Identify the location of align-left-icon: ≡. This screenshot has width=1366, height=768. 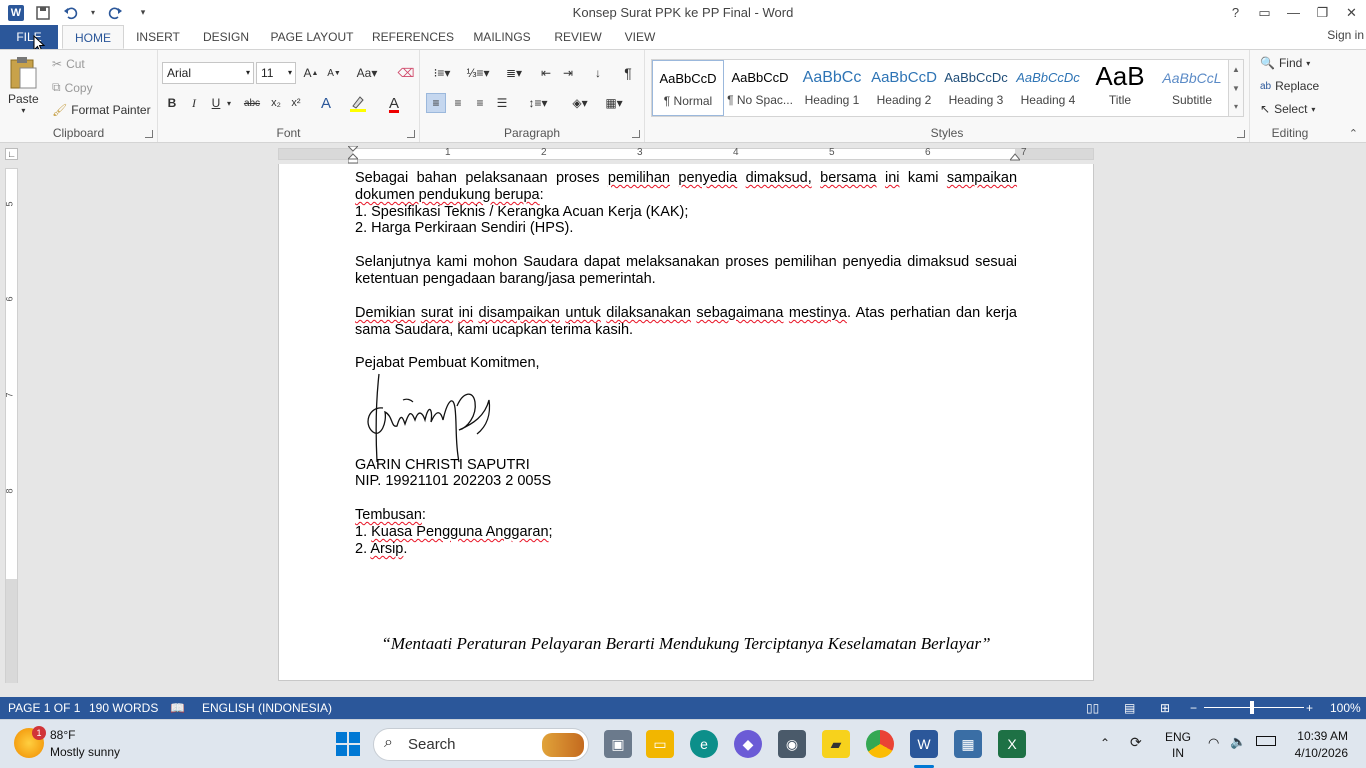
(436, 103).